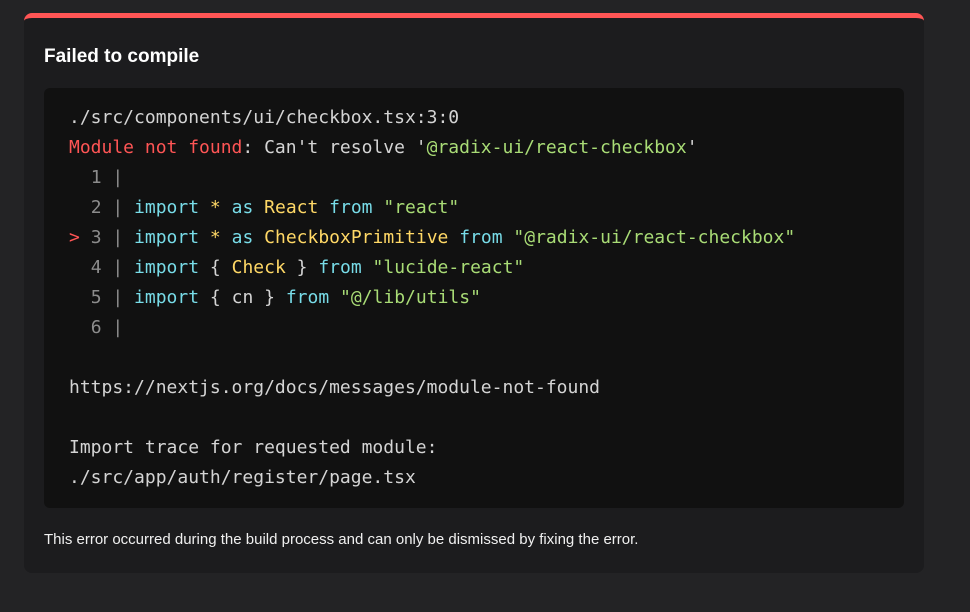 The width and height of the screenshot is (970, 612). I want to click on line-number: 5, so click(96, 297).